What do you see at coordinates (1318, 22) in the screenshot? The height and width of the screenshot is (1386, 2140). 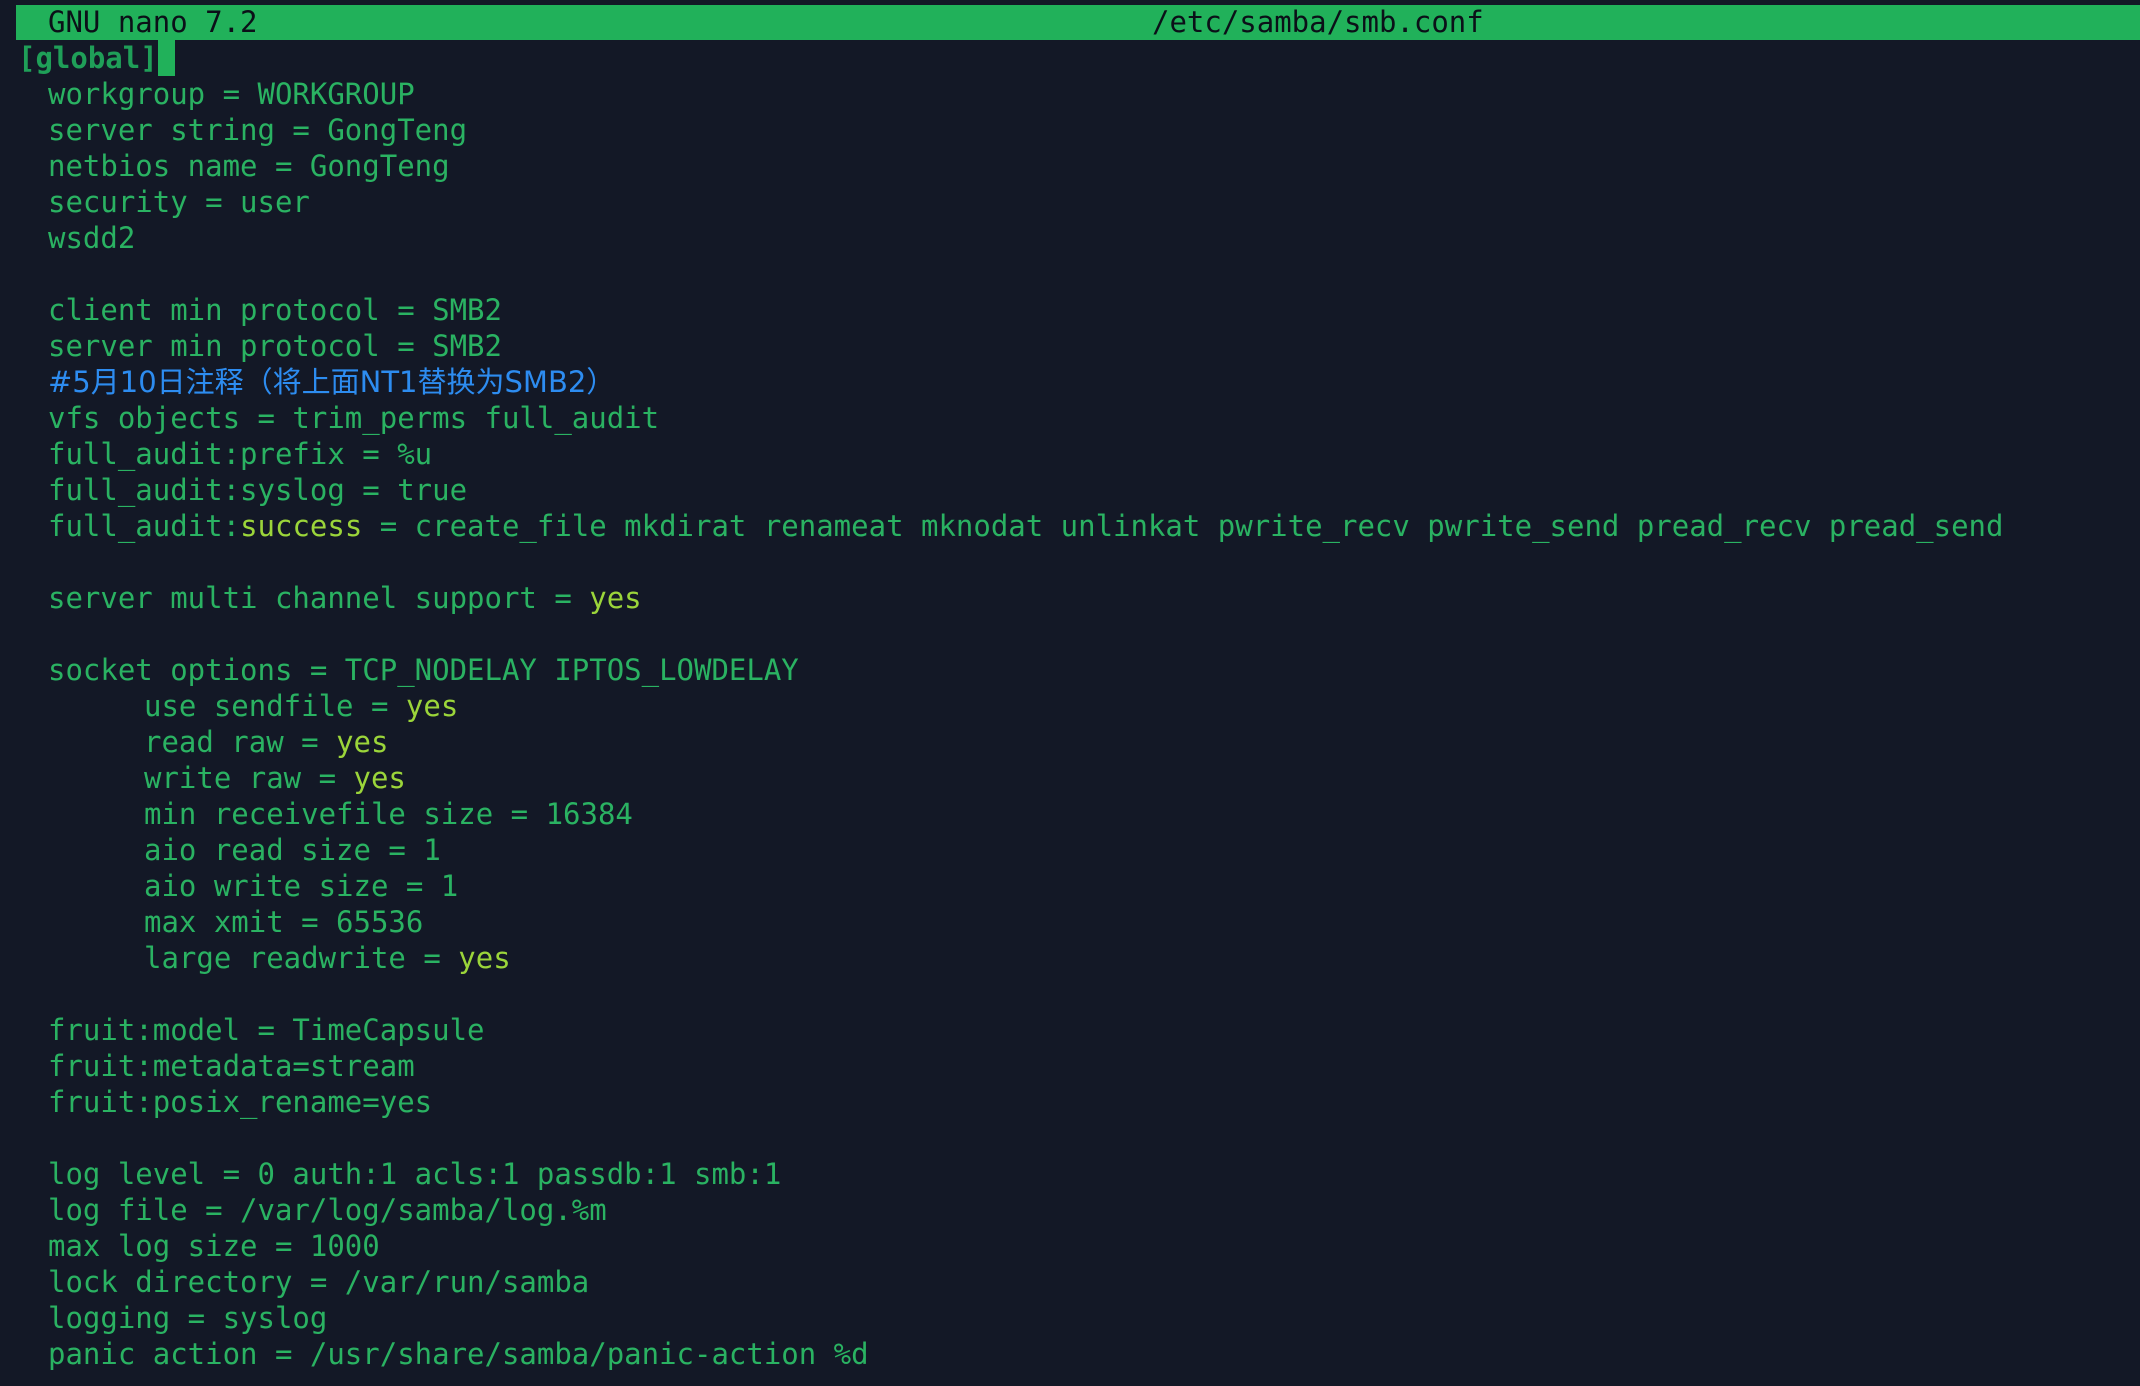 I see `file-path: /etc/samba/smb.conf` at bounding box center [1318, 22].